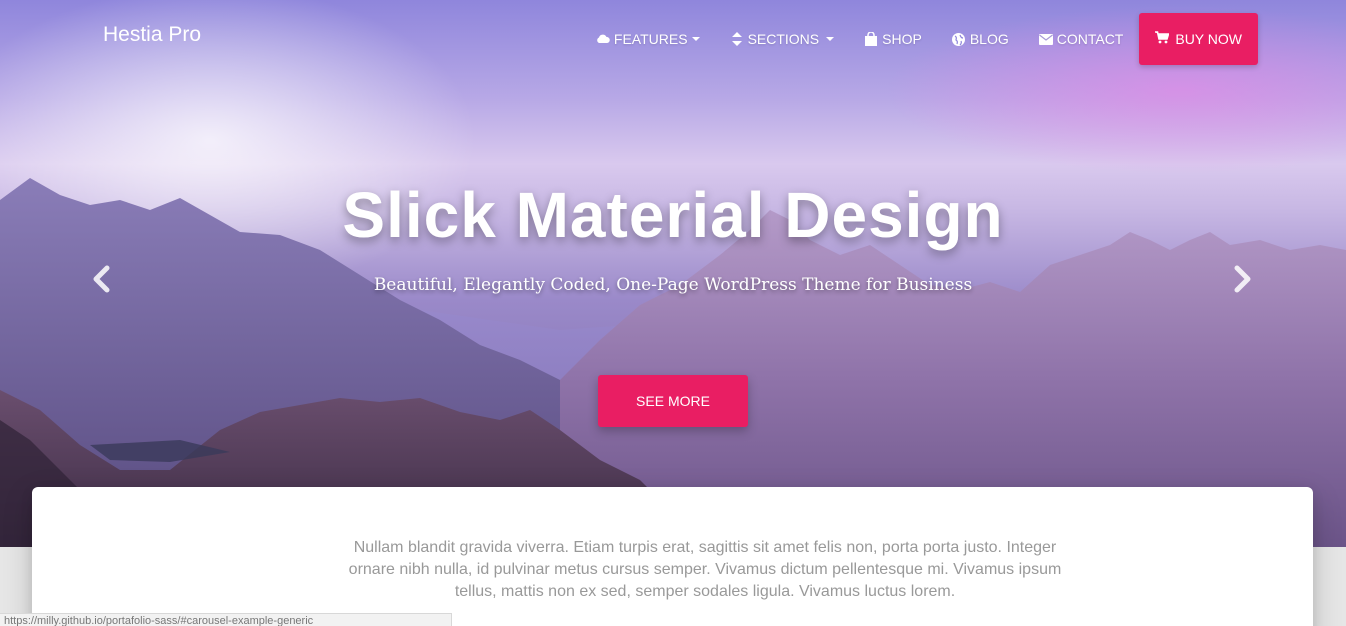 This screenshot has width=1346, height=626. I want to click on nav-item-blog: BLOG, so click(980, 39).